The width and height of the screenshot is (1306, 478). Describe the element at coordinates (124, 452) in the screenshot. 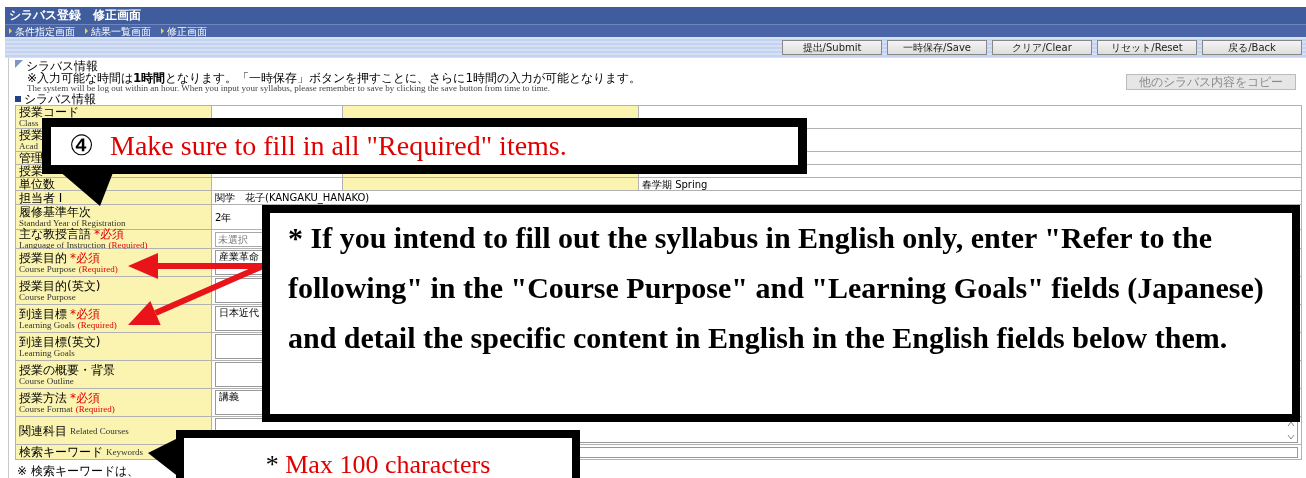

I see `label-en: Keywords` at that location.